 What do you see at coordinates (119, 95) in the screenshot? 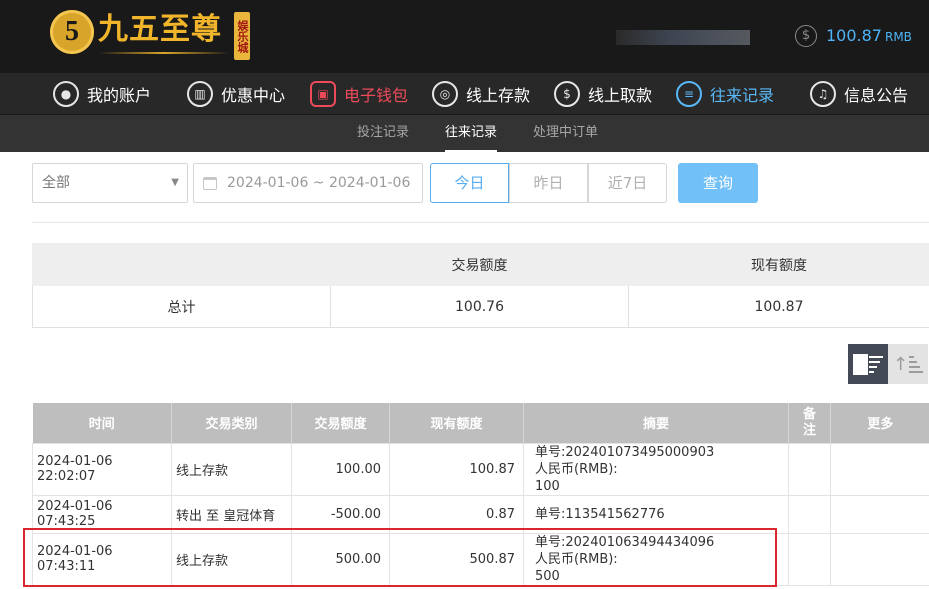
I see `nav-label: 我的账户` at bounding box center [119, 95].